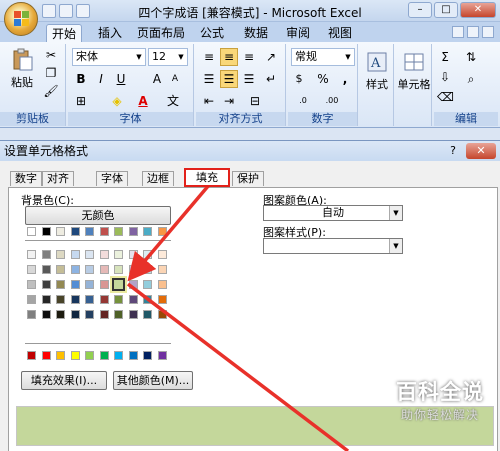  Describe the element at coordinates (209, 57) in the screenshot. I see `align-top-icon: ≡` at that location.